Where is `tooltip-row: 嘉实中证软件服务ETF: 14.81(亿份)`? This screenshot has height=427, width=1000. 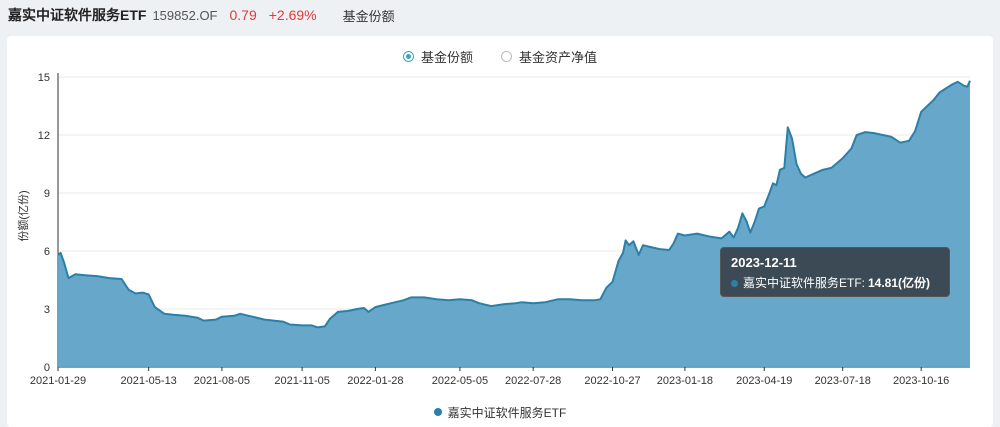 tooltip-row: 嘉实中证软件服务ETF: 14.81(亿份) is located at coordinates (835, 283).